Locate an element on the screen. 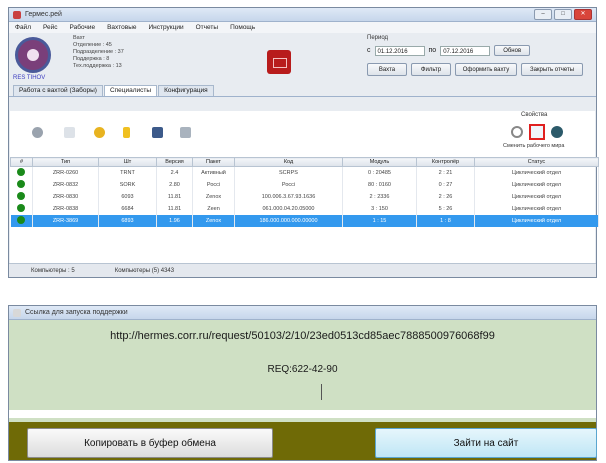 The height and width of the screenshot is (463, 606). go-to-site-button: Зайти на сайт is located at coordinates (486, 443).